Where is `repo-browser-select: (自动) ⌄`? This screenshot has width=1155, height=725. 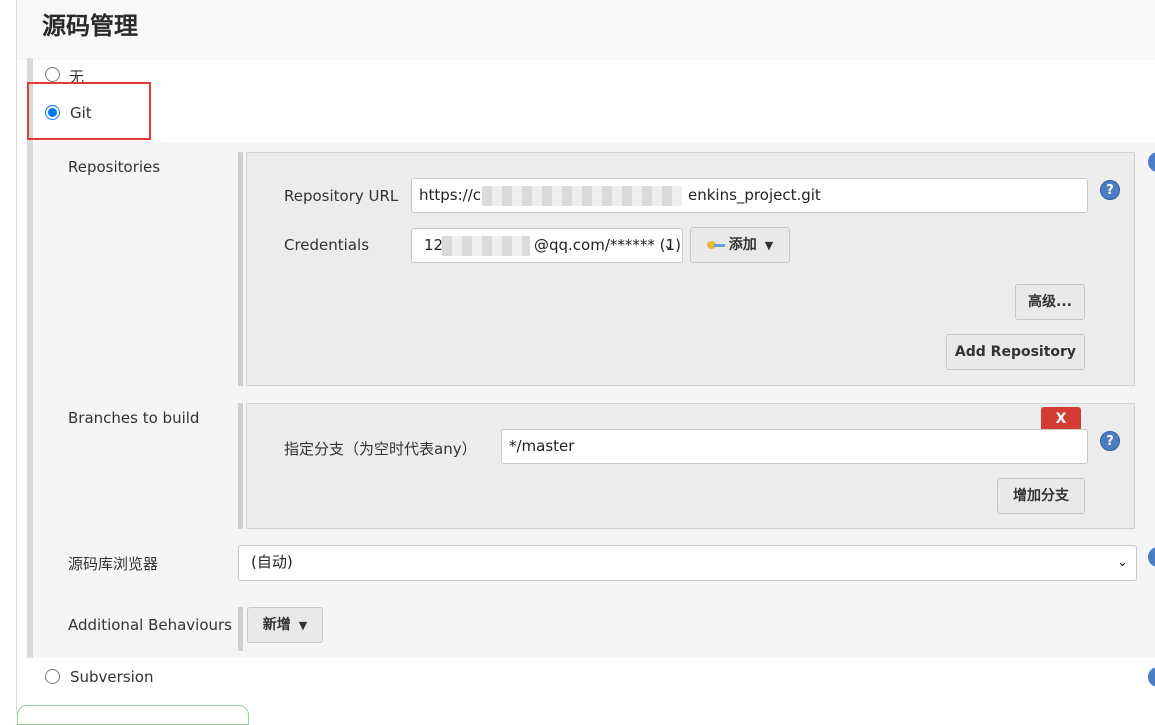
repo-browser-select: (自动) ⌄ is located at coordinates (687, 563).